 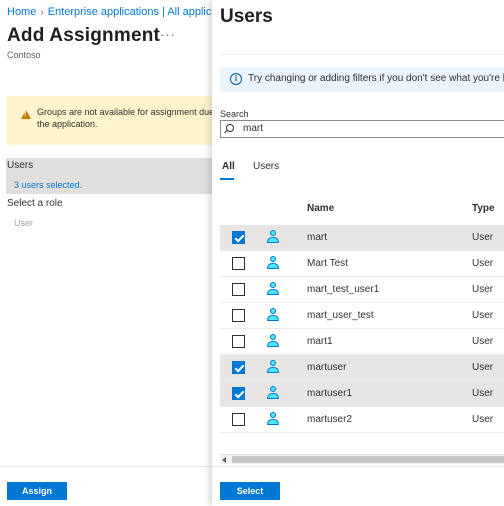 I want to click on role-value: User, so click(x=23, y=223).